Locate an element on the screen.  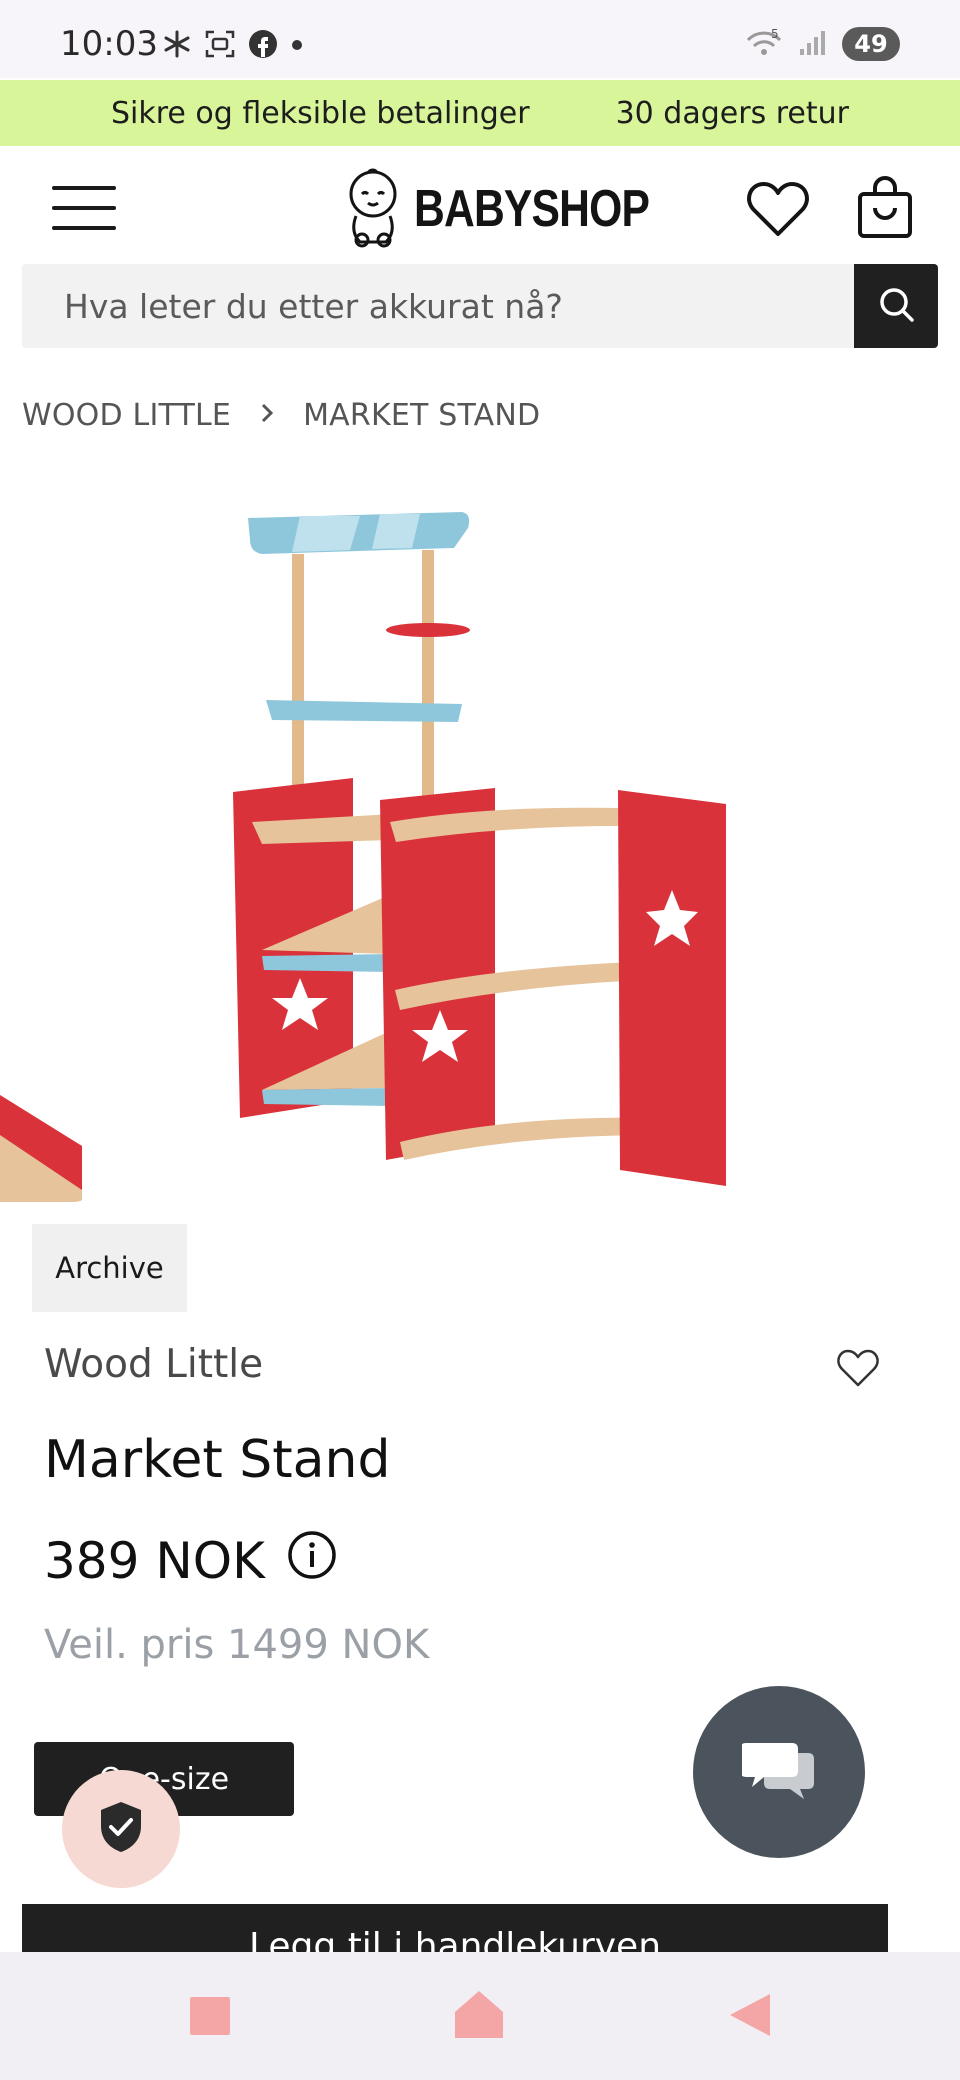
shield-check-icon is located at coordinates (121, 1829).